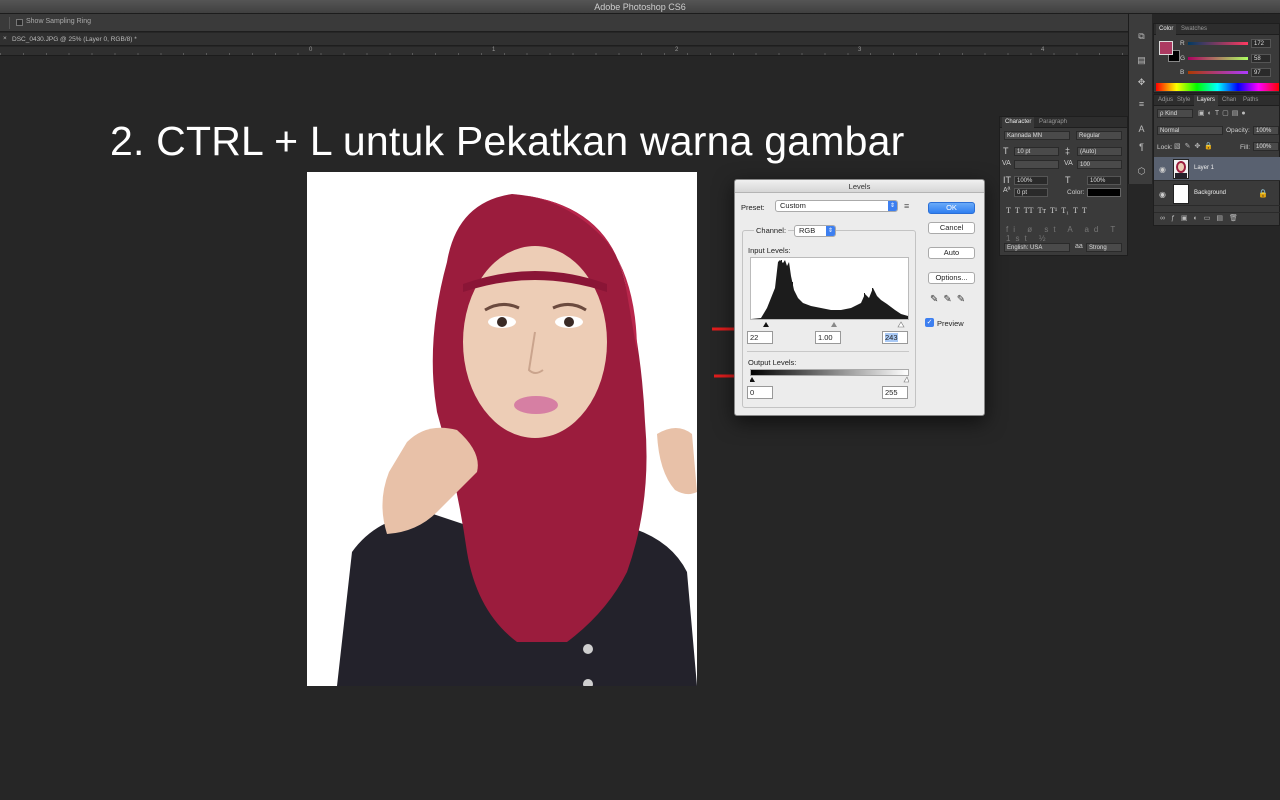 The height and width of the screenshot is (800, 1280). Describe the element at coordinates (828, 337) in the screenshot. I see `input-gamma-field: 1.00` at that location.